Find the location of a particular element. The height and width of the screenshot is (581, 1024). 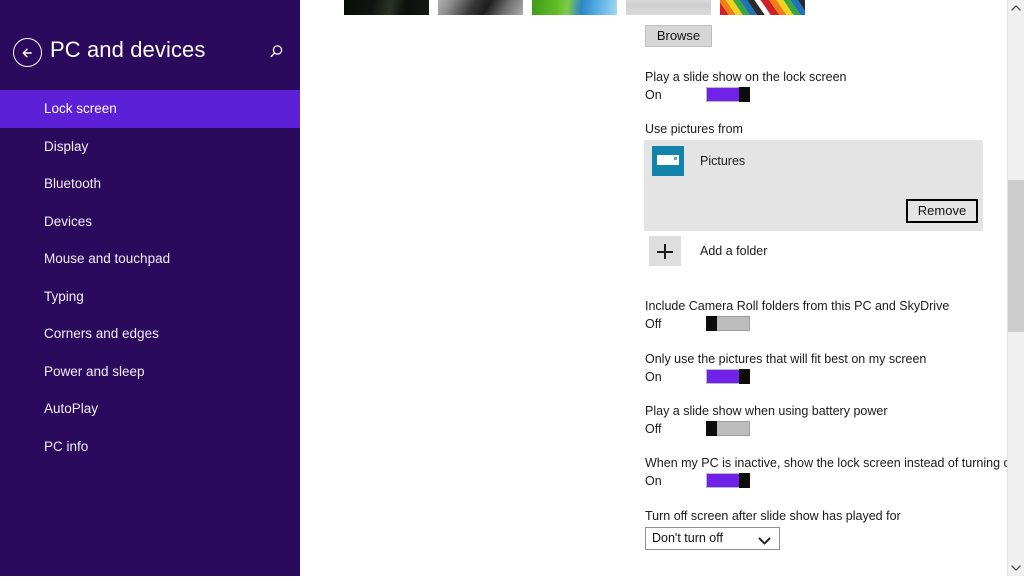

chevron-up-icon is located at coordinates (1016, 8).